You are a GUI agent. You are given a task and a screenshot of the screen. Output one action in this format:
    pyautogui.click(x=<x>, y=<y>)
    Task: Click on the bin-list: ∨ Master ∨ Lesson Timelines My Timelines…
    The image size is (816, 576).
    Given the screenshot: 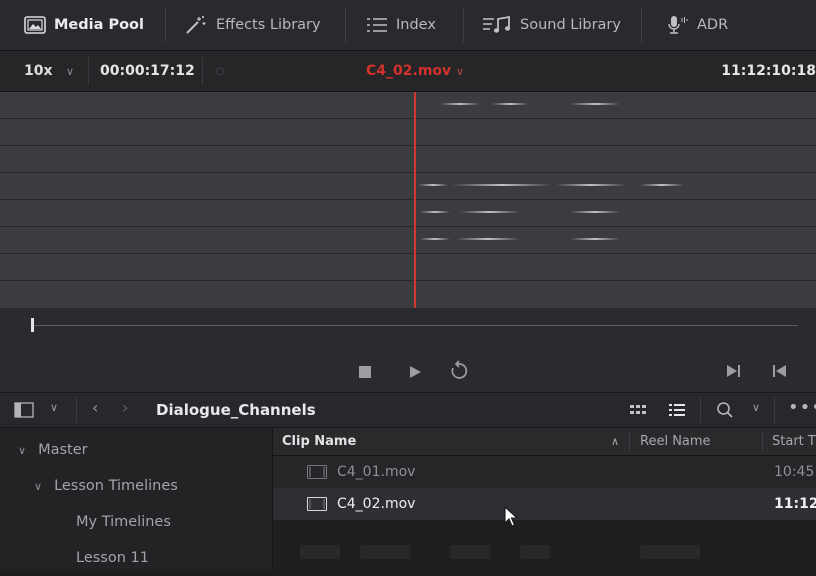 What is the action you would take?
    pyautogui.click(x=136, y=498)
    